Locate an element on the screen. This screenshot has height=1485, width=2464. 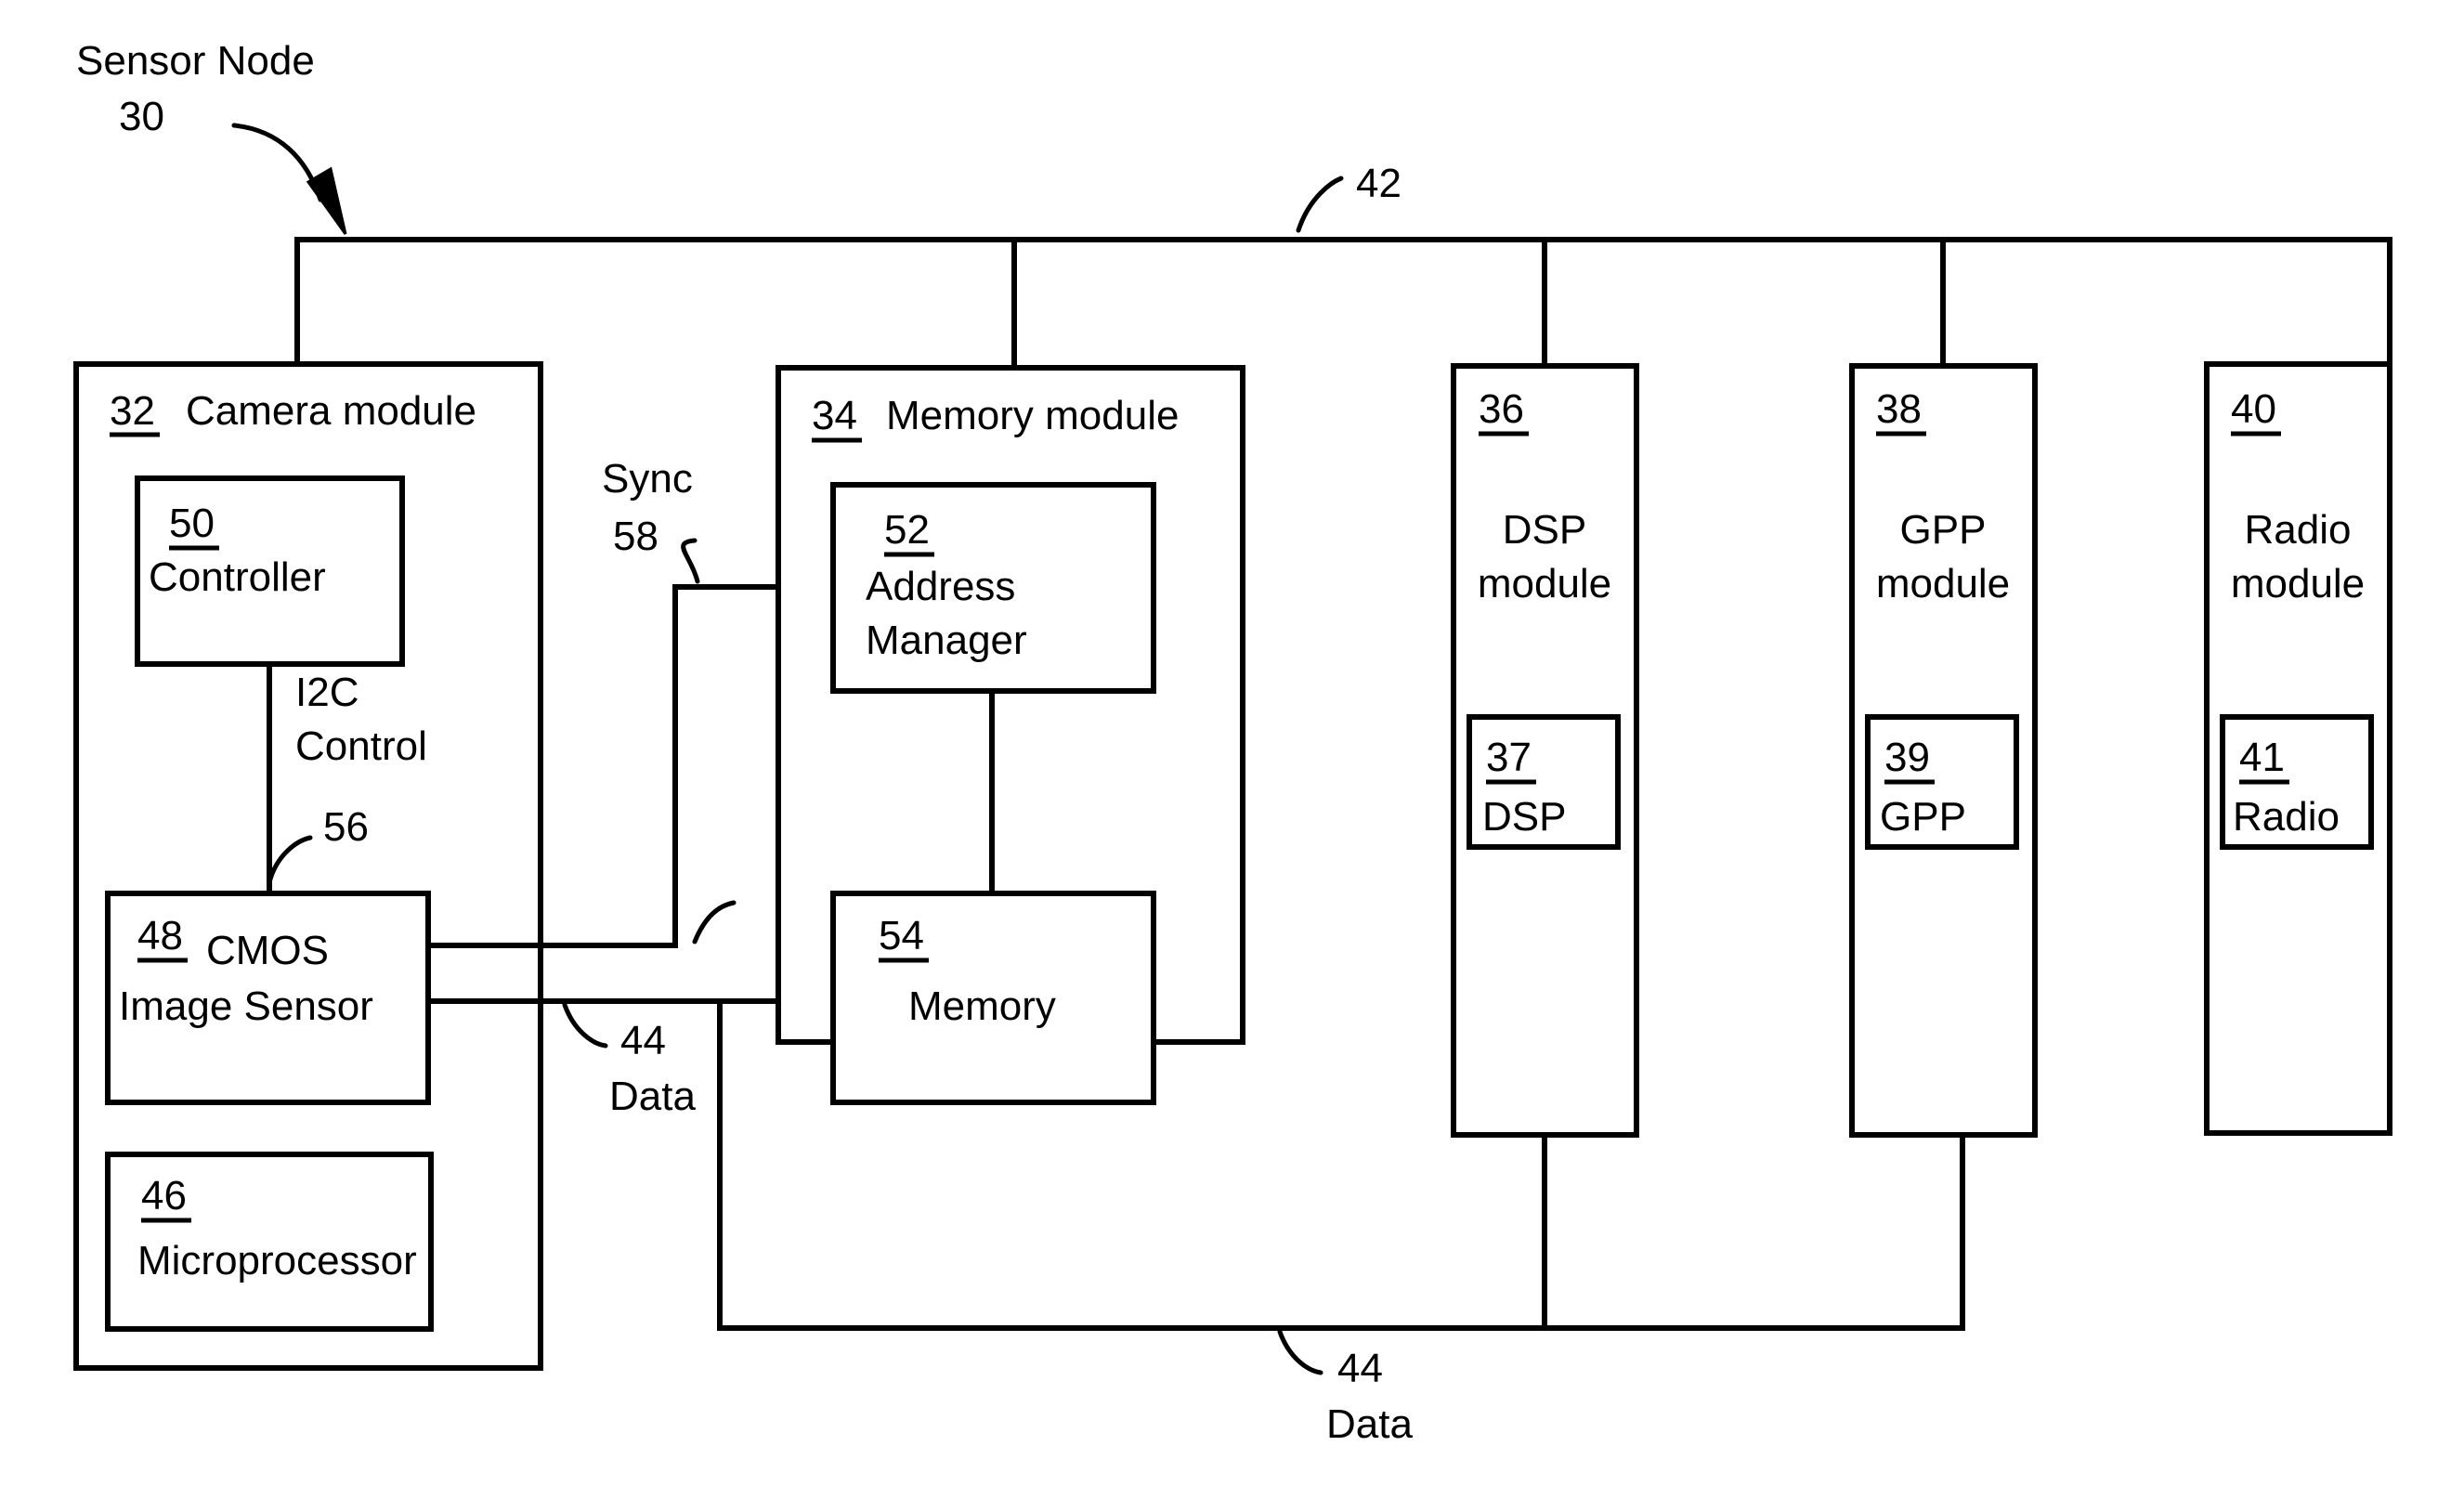
radio-core-label: Radio is located at coordinates (2286, 817).